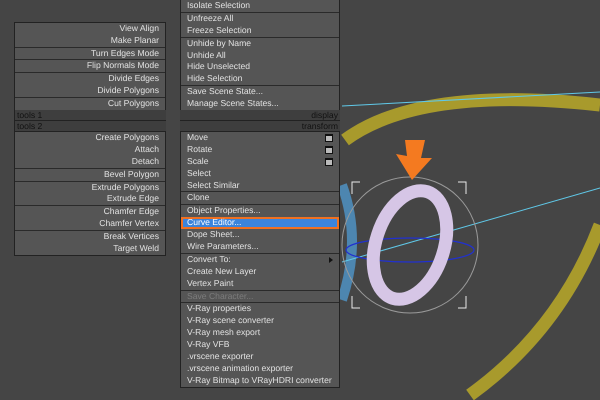  What do you see at coordinates (260, 186) in the screenshot?
I see `menu-item: Select Similar` at bounding box center [260, 186].